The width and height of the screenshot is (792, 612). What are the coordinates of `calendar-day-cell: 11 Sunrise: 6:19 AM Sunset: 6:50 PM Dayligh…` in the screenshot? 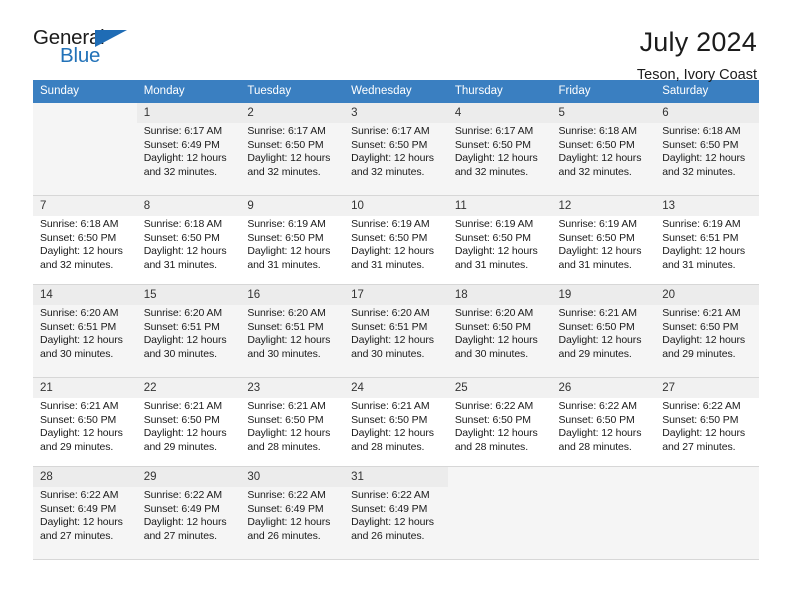 It's located at (499, 240).